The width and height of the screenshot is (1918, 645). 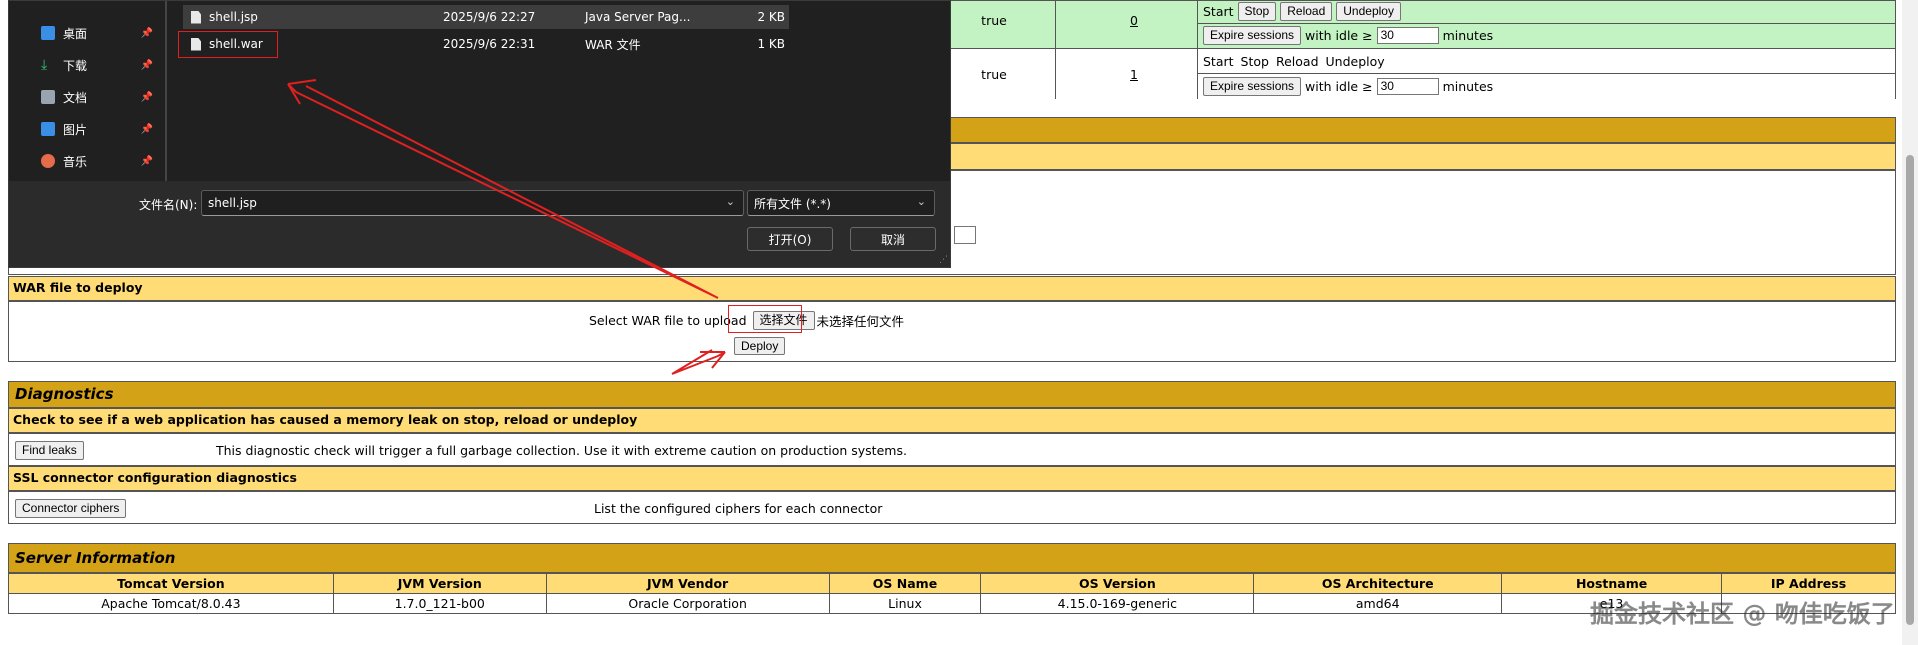 What do you see at coordinates (613, 44) in the screenshot?
I see `file-type: WAR 文件` at bounding box center [613, 44].